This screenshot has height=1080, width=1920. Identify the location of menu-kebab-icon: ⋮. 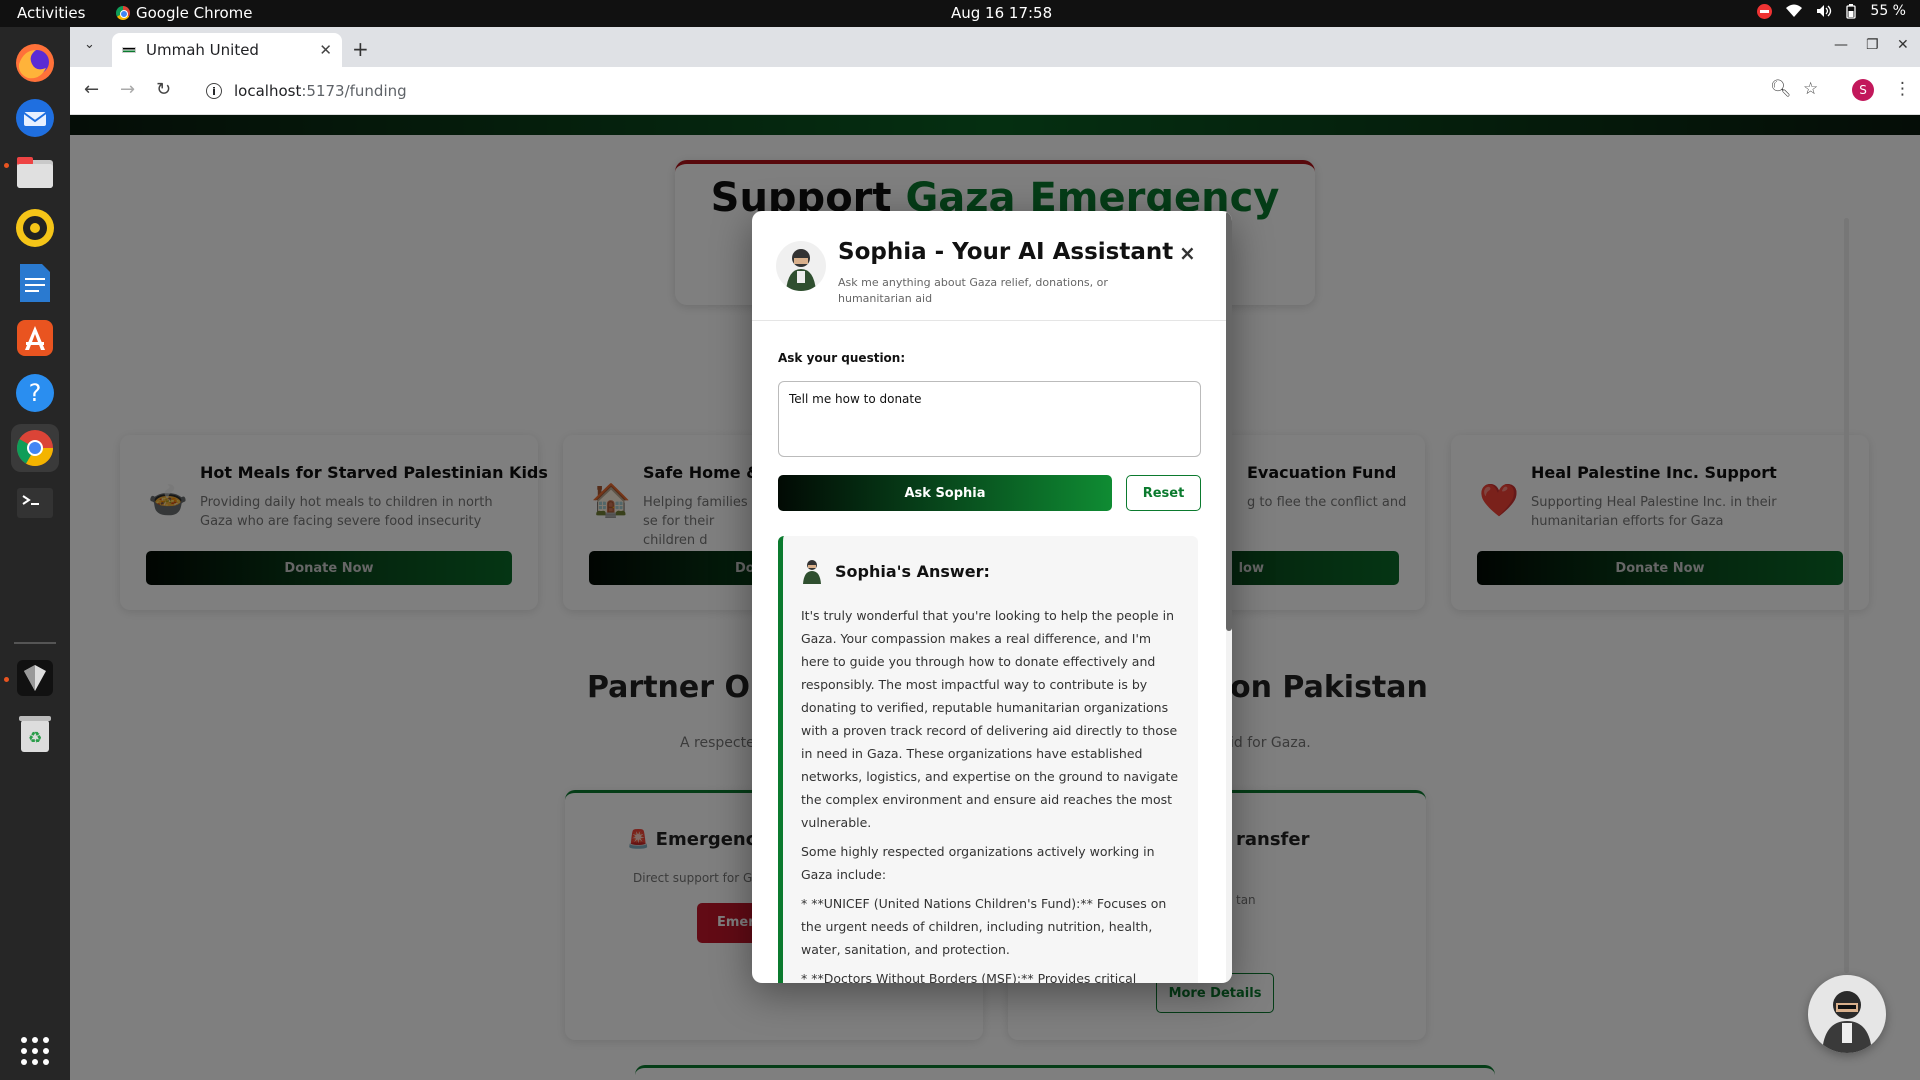
(1902, 89).